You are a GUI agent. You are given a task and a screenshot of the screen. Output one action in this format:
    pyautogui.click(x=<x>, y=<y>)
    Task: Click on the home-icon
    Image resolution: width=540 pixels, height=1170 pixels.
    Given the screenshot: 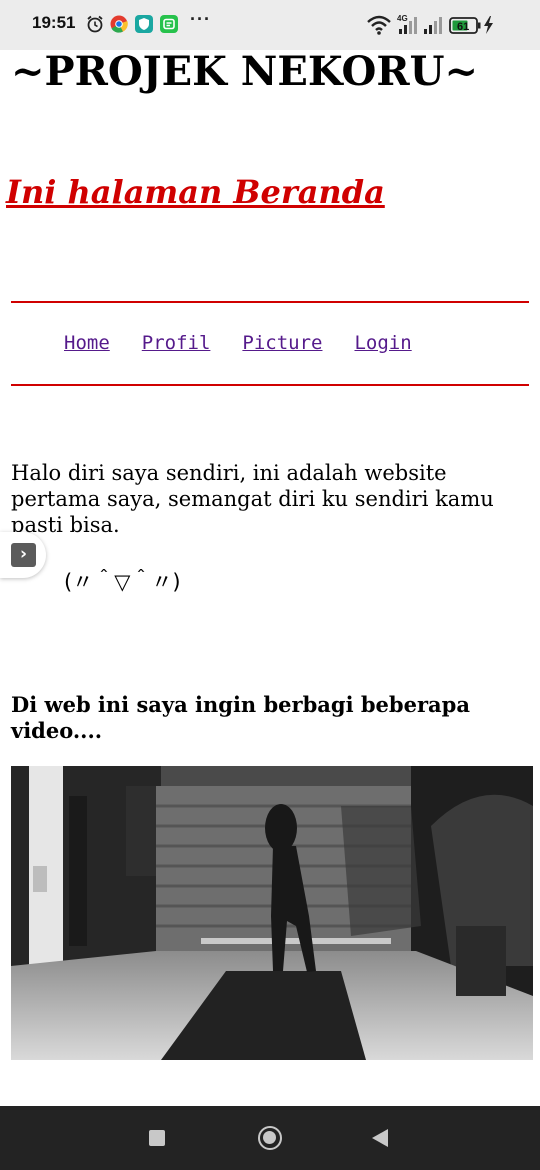 What is the action you would take?
    pyautogui.click(x=270, y=1138)
    